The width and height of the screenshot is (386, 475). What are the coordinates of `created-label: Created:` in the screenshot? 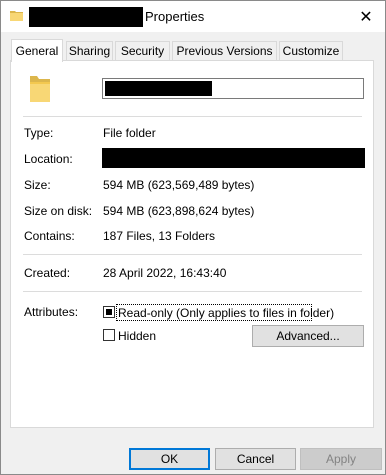 It's located at (47, 273).